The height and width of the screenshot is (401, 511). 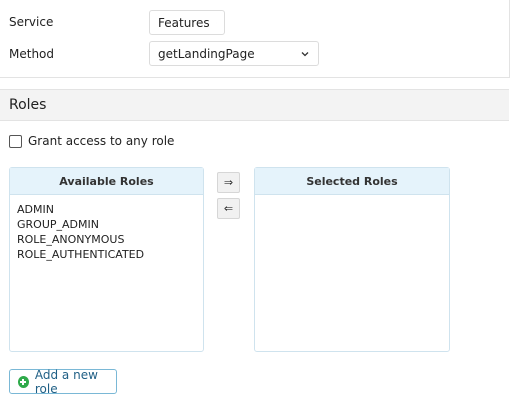 I want to click on service-label: Service, so click(x=31, y=22).